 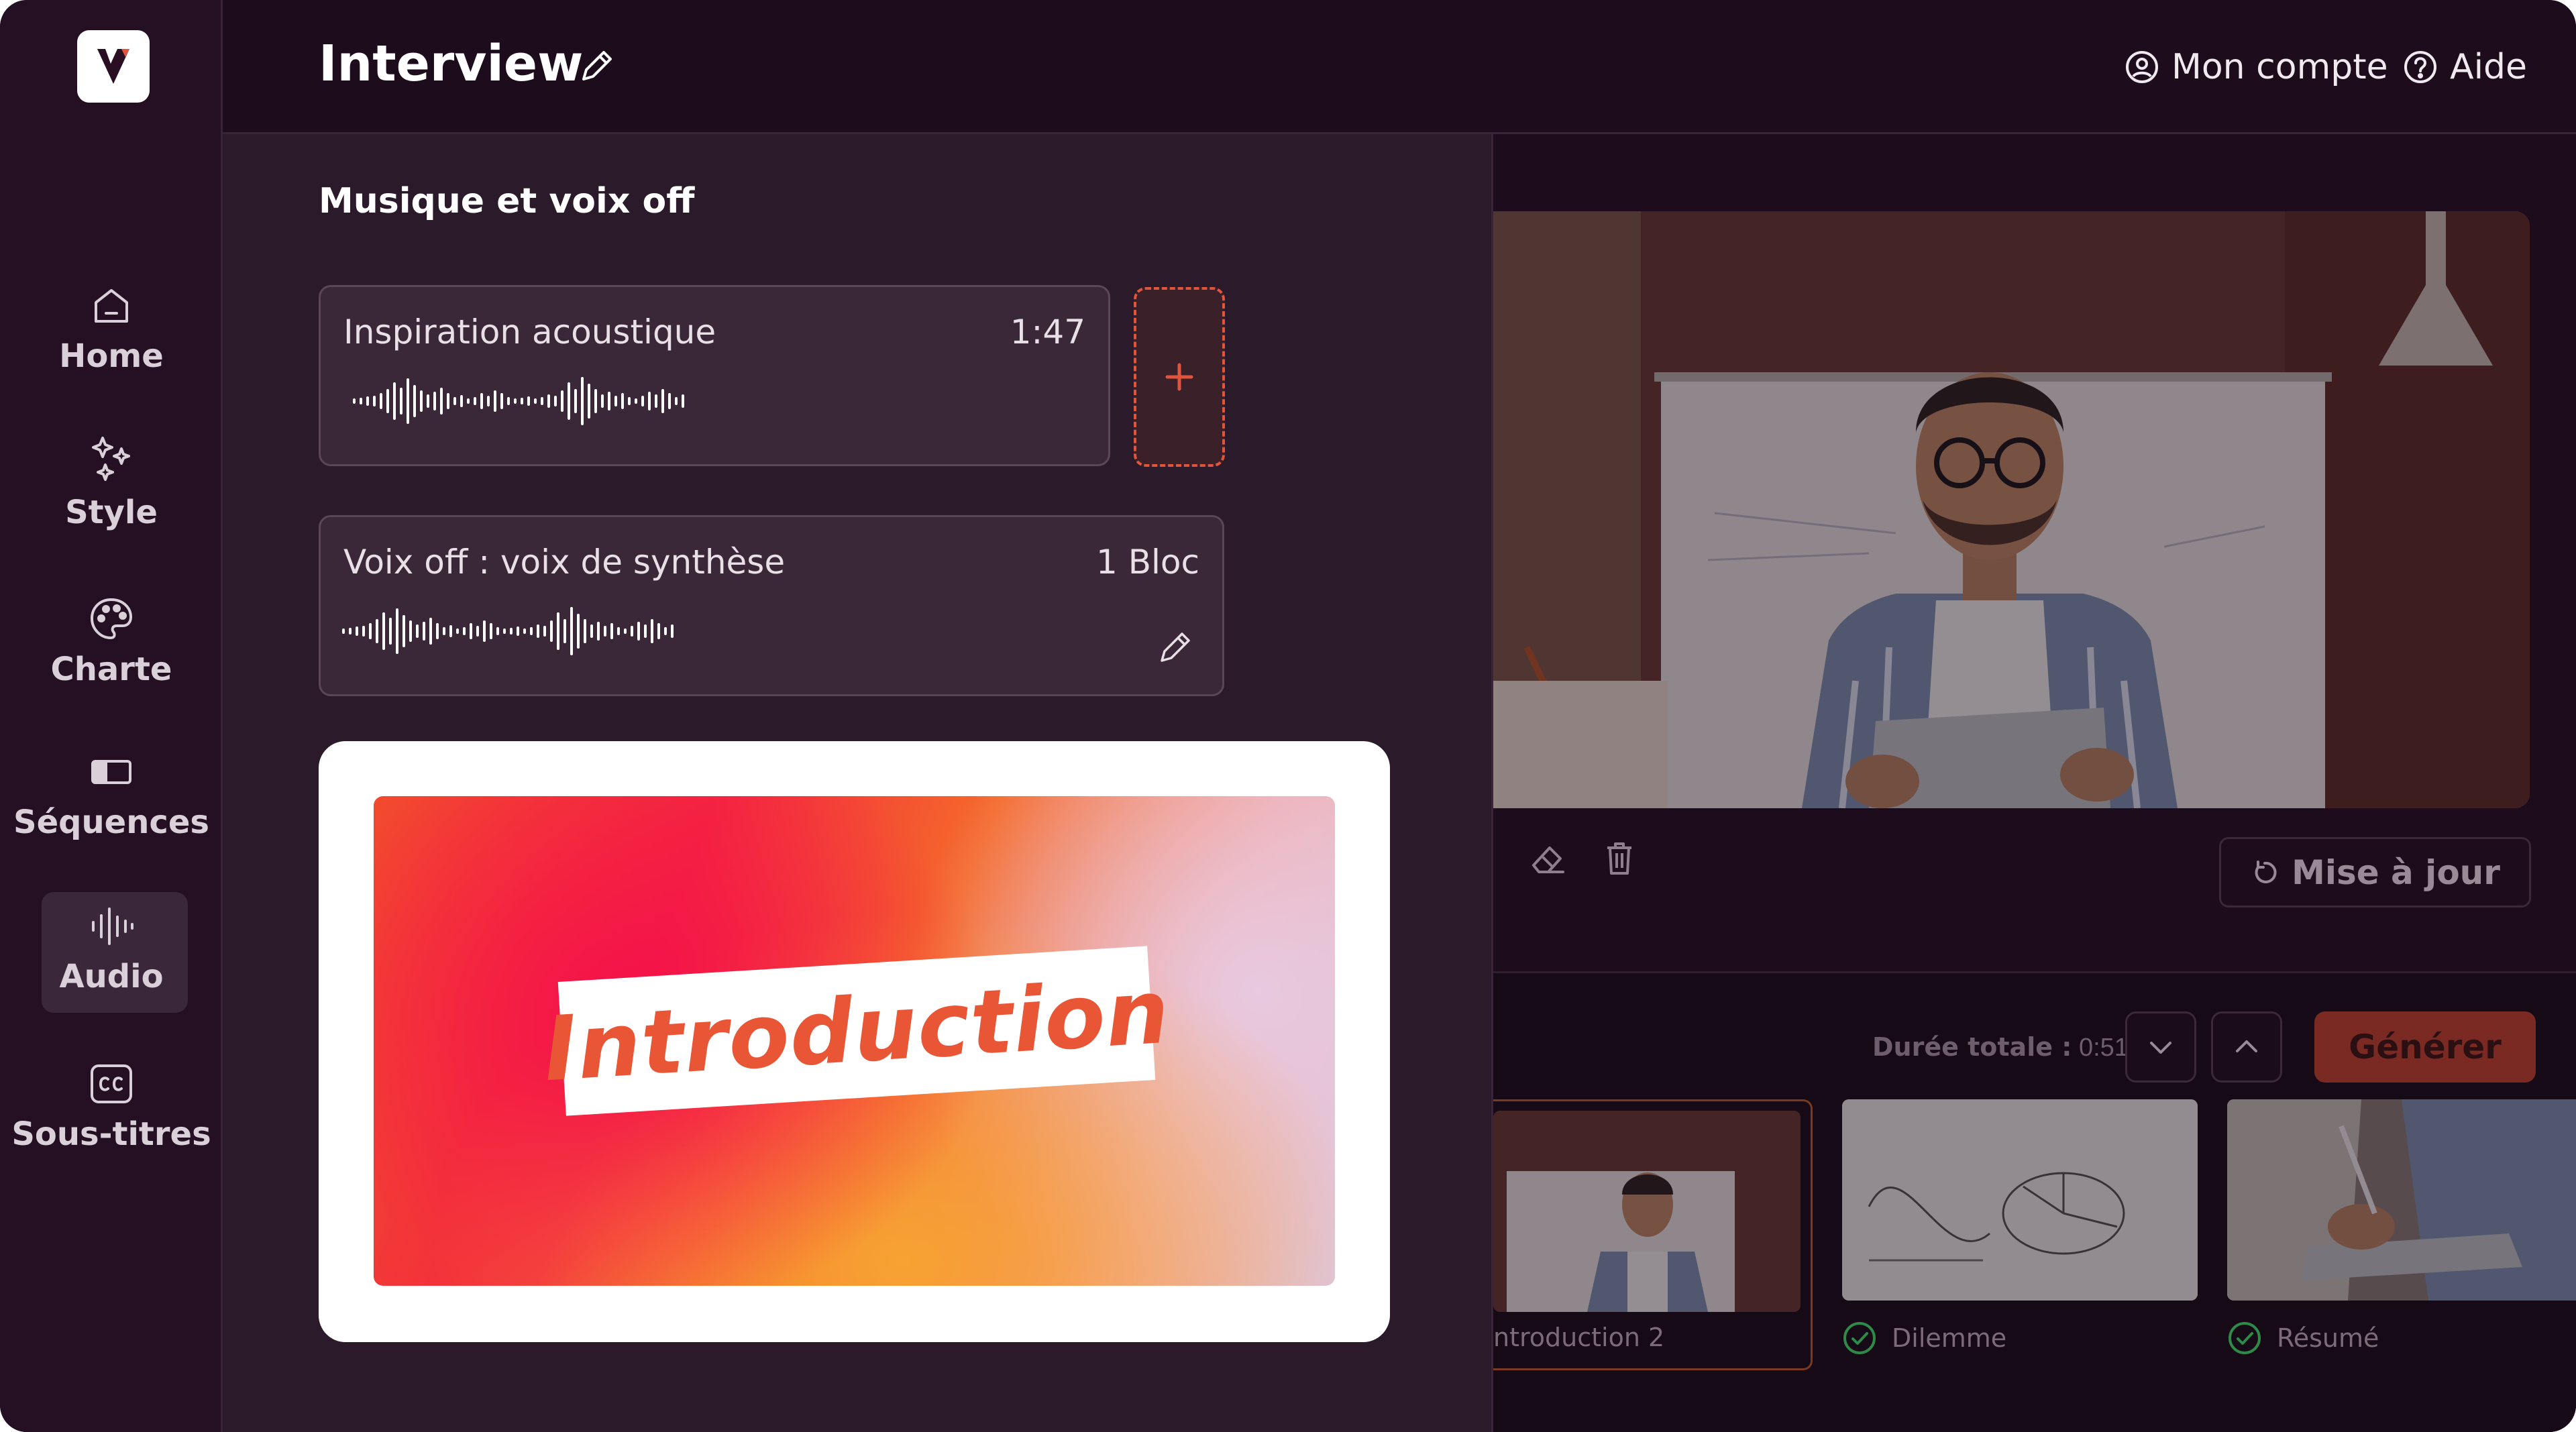 What do you see at coordinates (2266, 871) in the screenshot?
I see `refresh-icon` at bounding box center [2266, 871].